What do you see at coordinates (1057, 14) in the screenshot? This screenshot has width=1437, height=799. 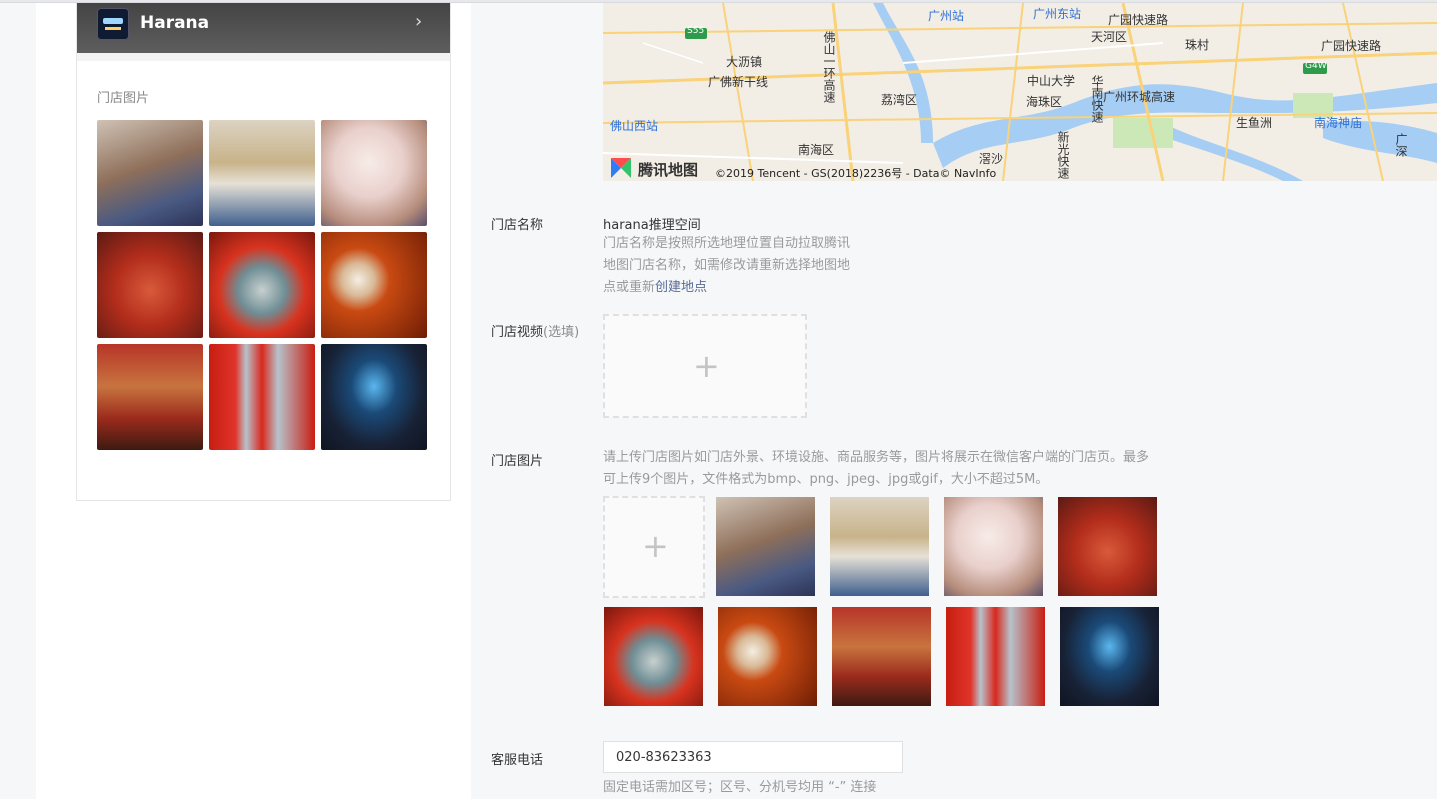 I see `map-label: 广州东站` at bounding box center [1057, 14].